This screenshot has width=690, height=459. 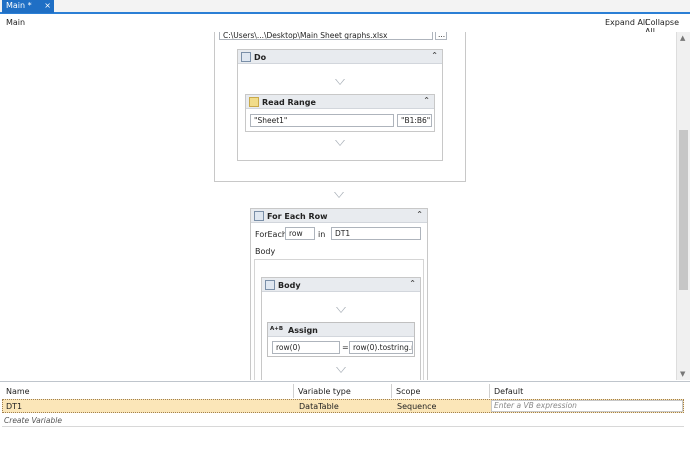 What do you see at coordinates (33, 420) in the screenshot?
I see `create-variable-link: Create Variable` at bounding box center [33, 420].